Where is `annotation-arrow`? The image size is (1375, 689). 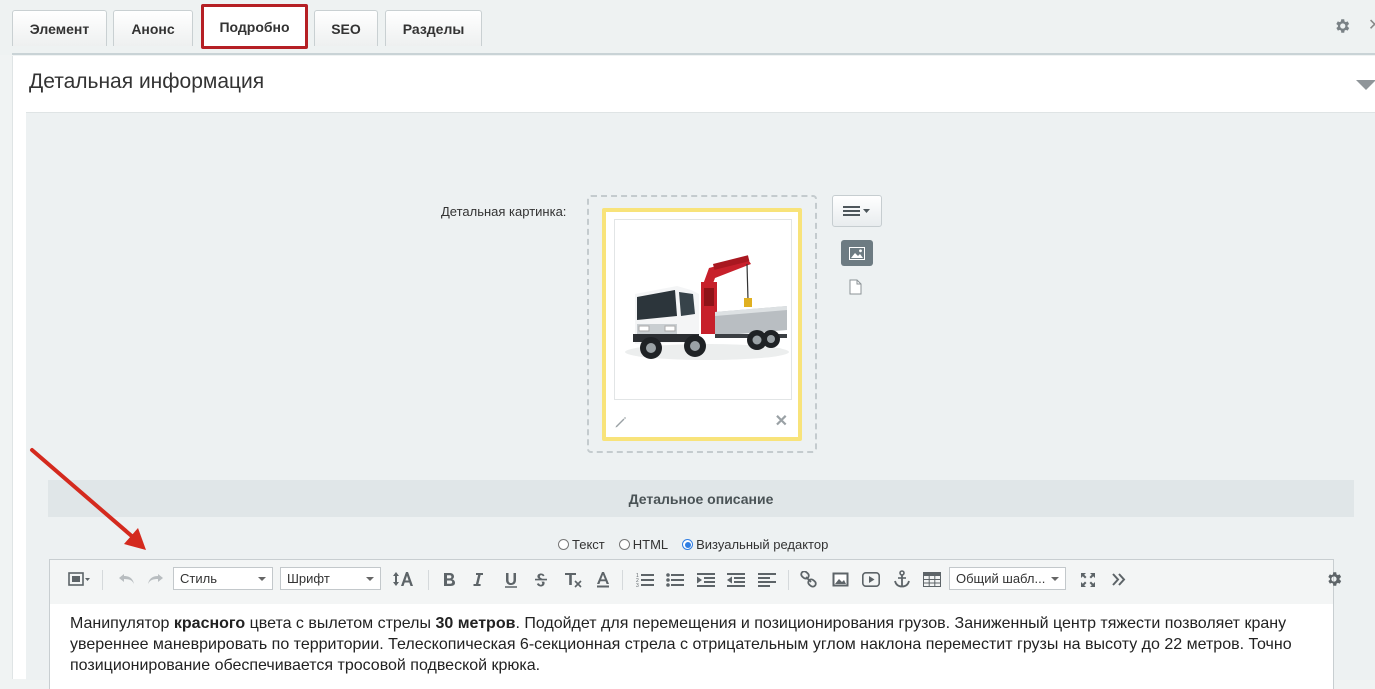 annotation-arrow is located at coordinates (88, 499).